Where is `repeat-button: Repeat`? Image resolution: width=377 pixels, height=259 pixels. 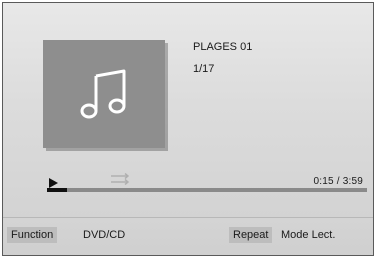 repeat-button: Repeat is located at coordinates (251, 235).